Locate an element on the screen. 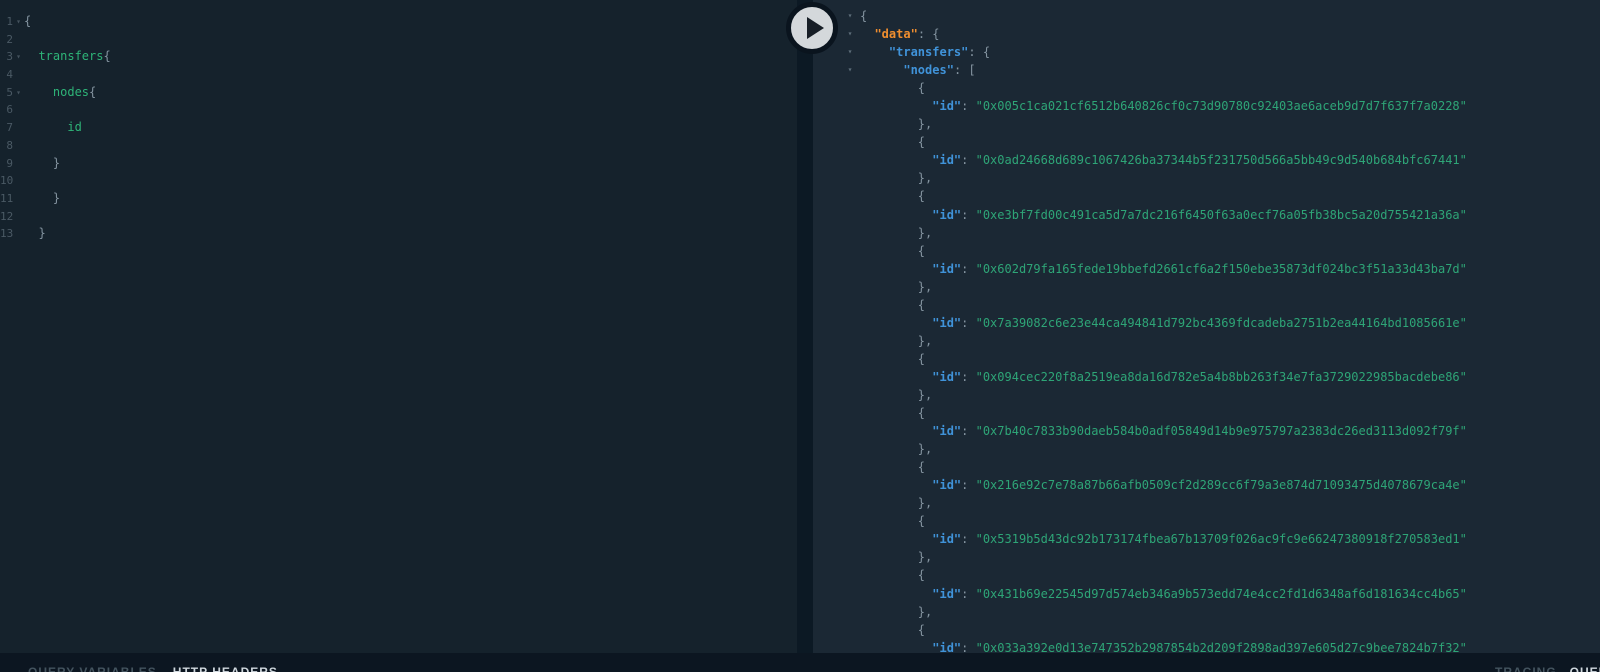  query-line: 1 ▾{ is located at coordinates (398, 22).